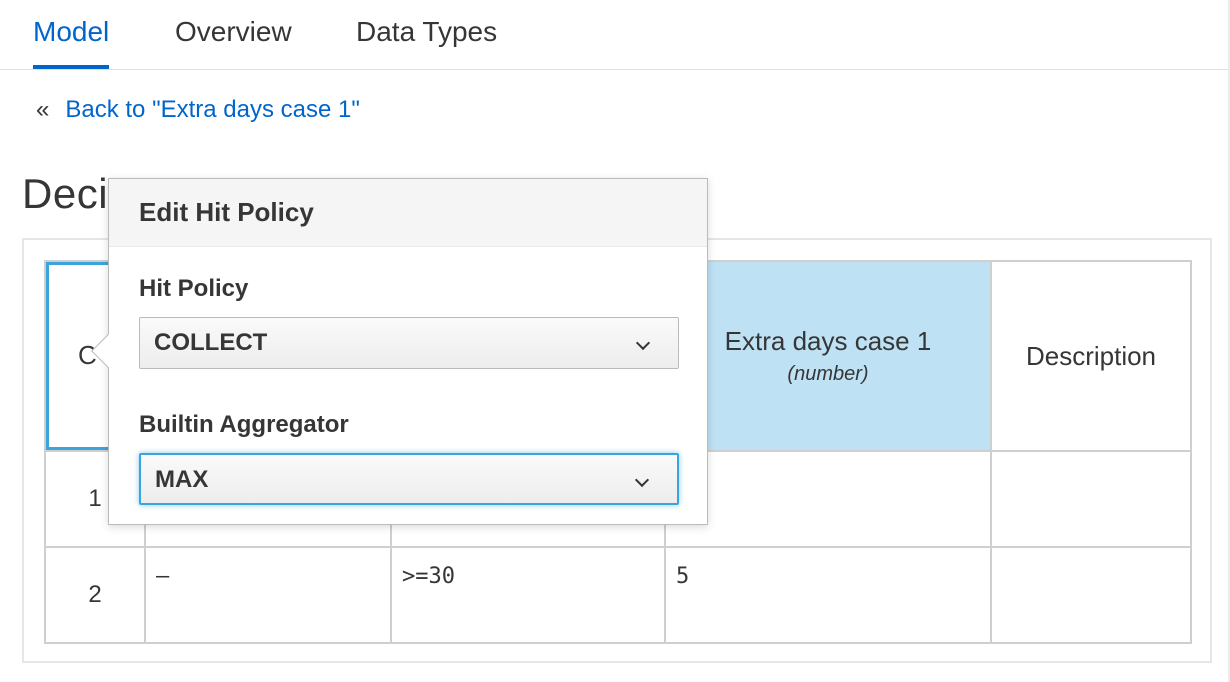 The height and width of the screenshot is (682, 1230). I want to click on hit-policy-select: COLLECT, so click(409, 343).